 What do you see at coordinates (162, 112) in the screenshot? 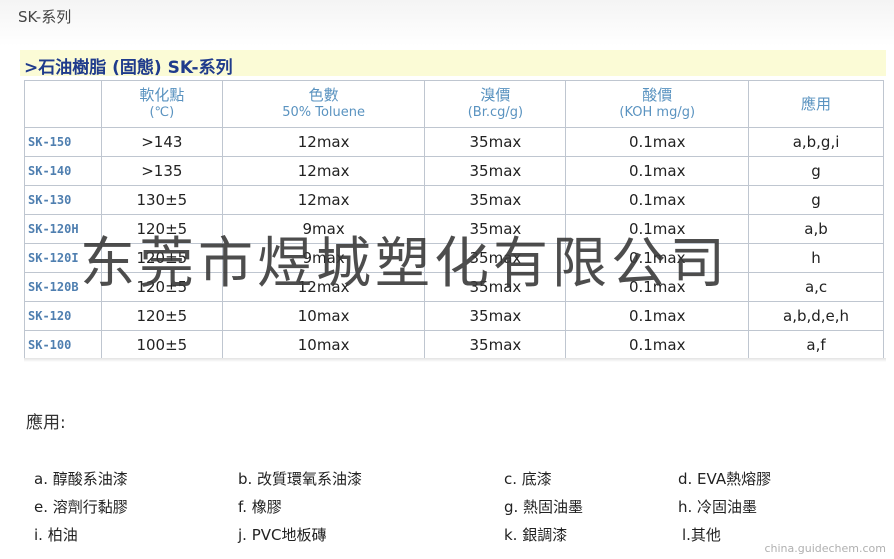
I see `header-unit: (℃)` at bounding box center [162, 112].